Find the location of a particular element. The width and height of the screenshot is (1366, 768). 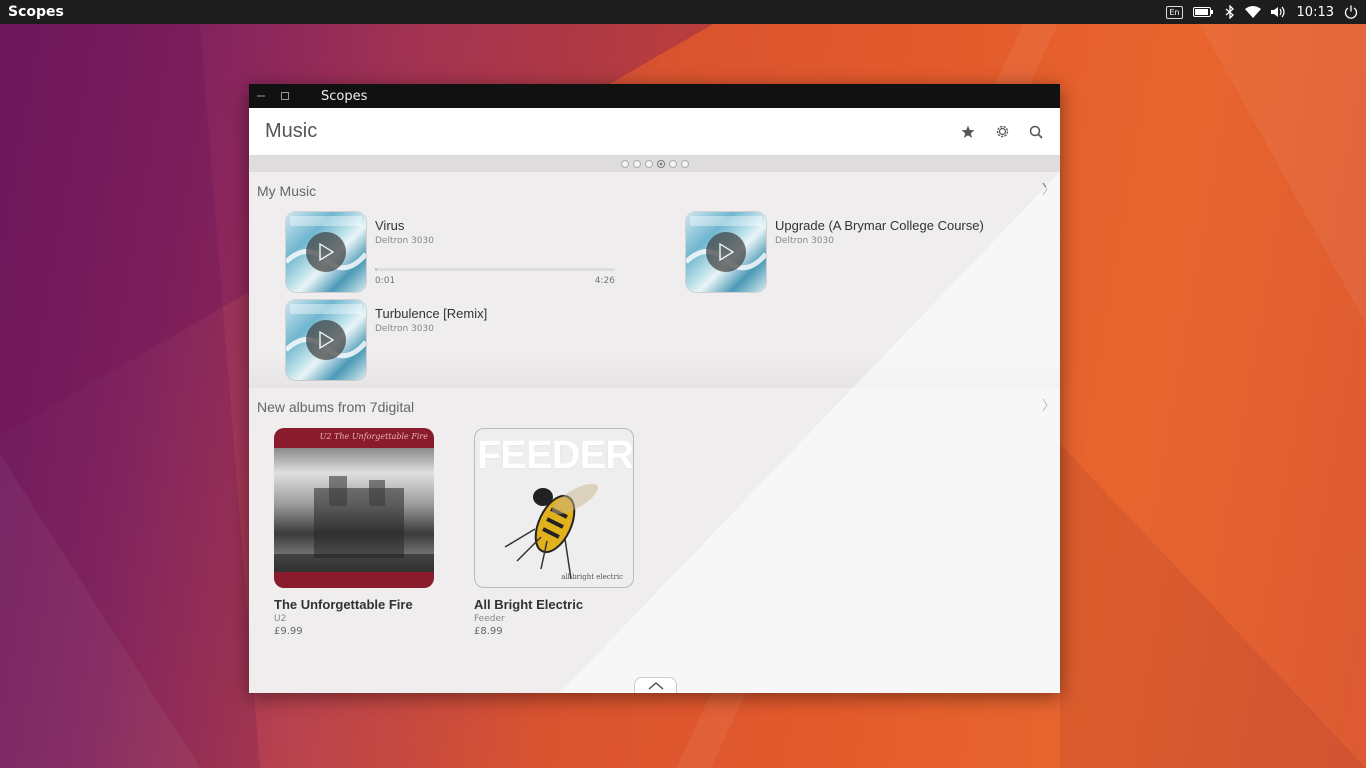

category-title: New albums from 7digital is located at coordinates (336, 407).